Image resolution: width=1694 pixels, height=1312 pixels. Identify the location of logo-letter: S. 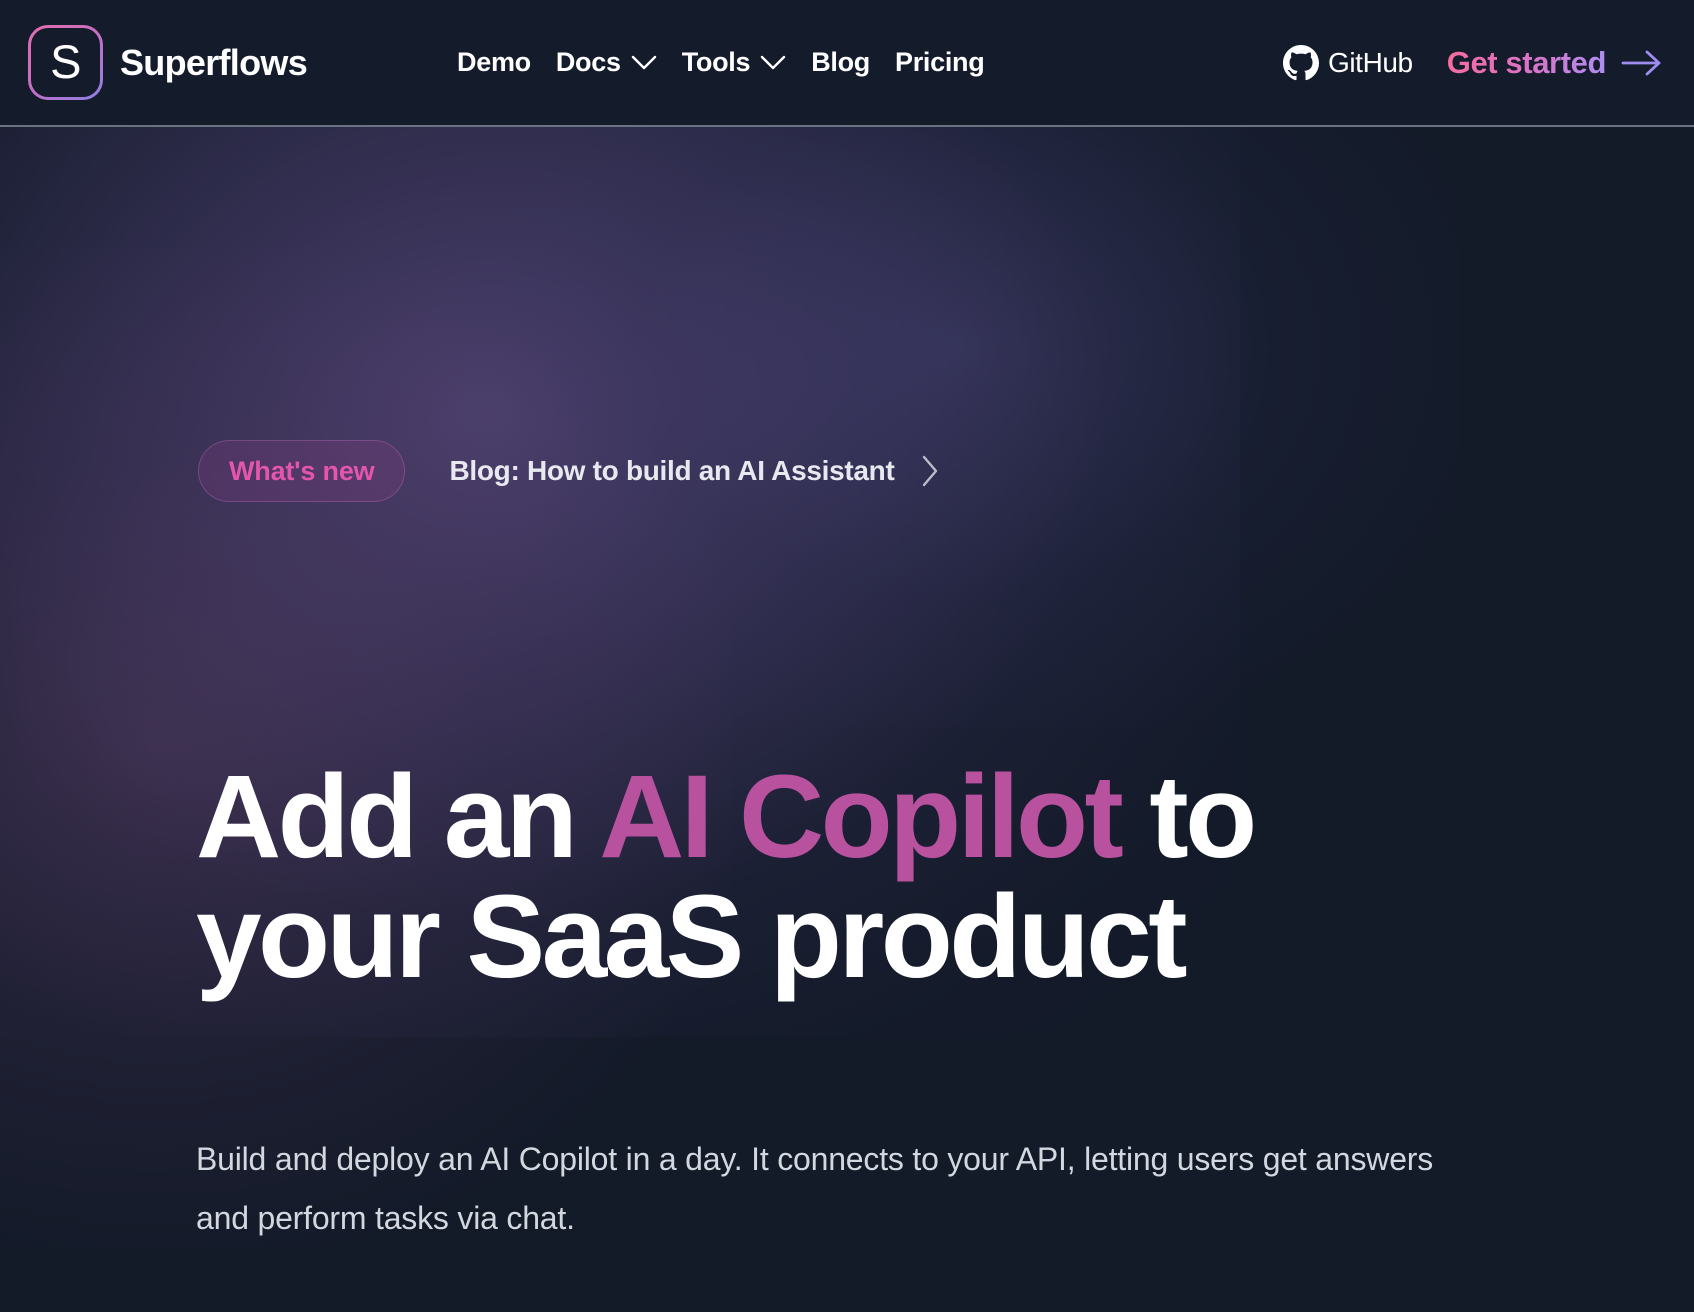
(65, 61).